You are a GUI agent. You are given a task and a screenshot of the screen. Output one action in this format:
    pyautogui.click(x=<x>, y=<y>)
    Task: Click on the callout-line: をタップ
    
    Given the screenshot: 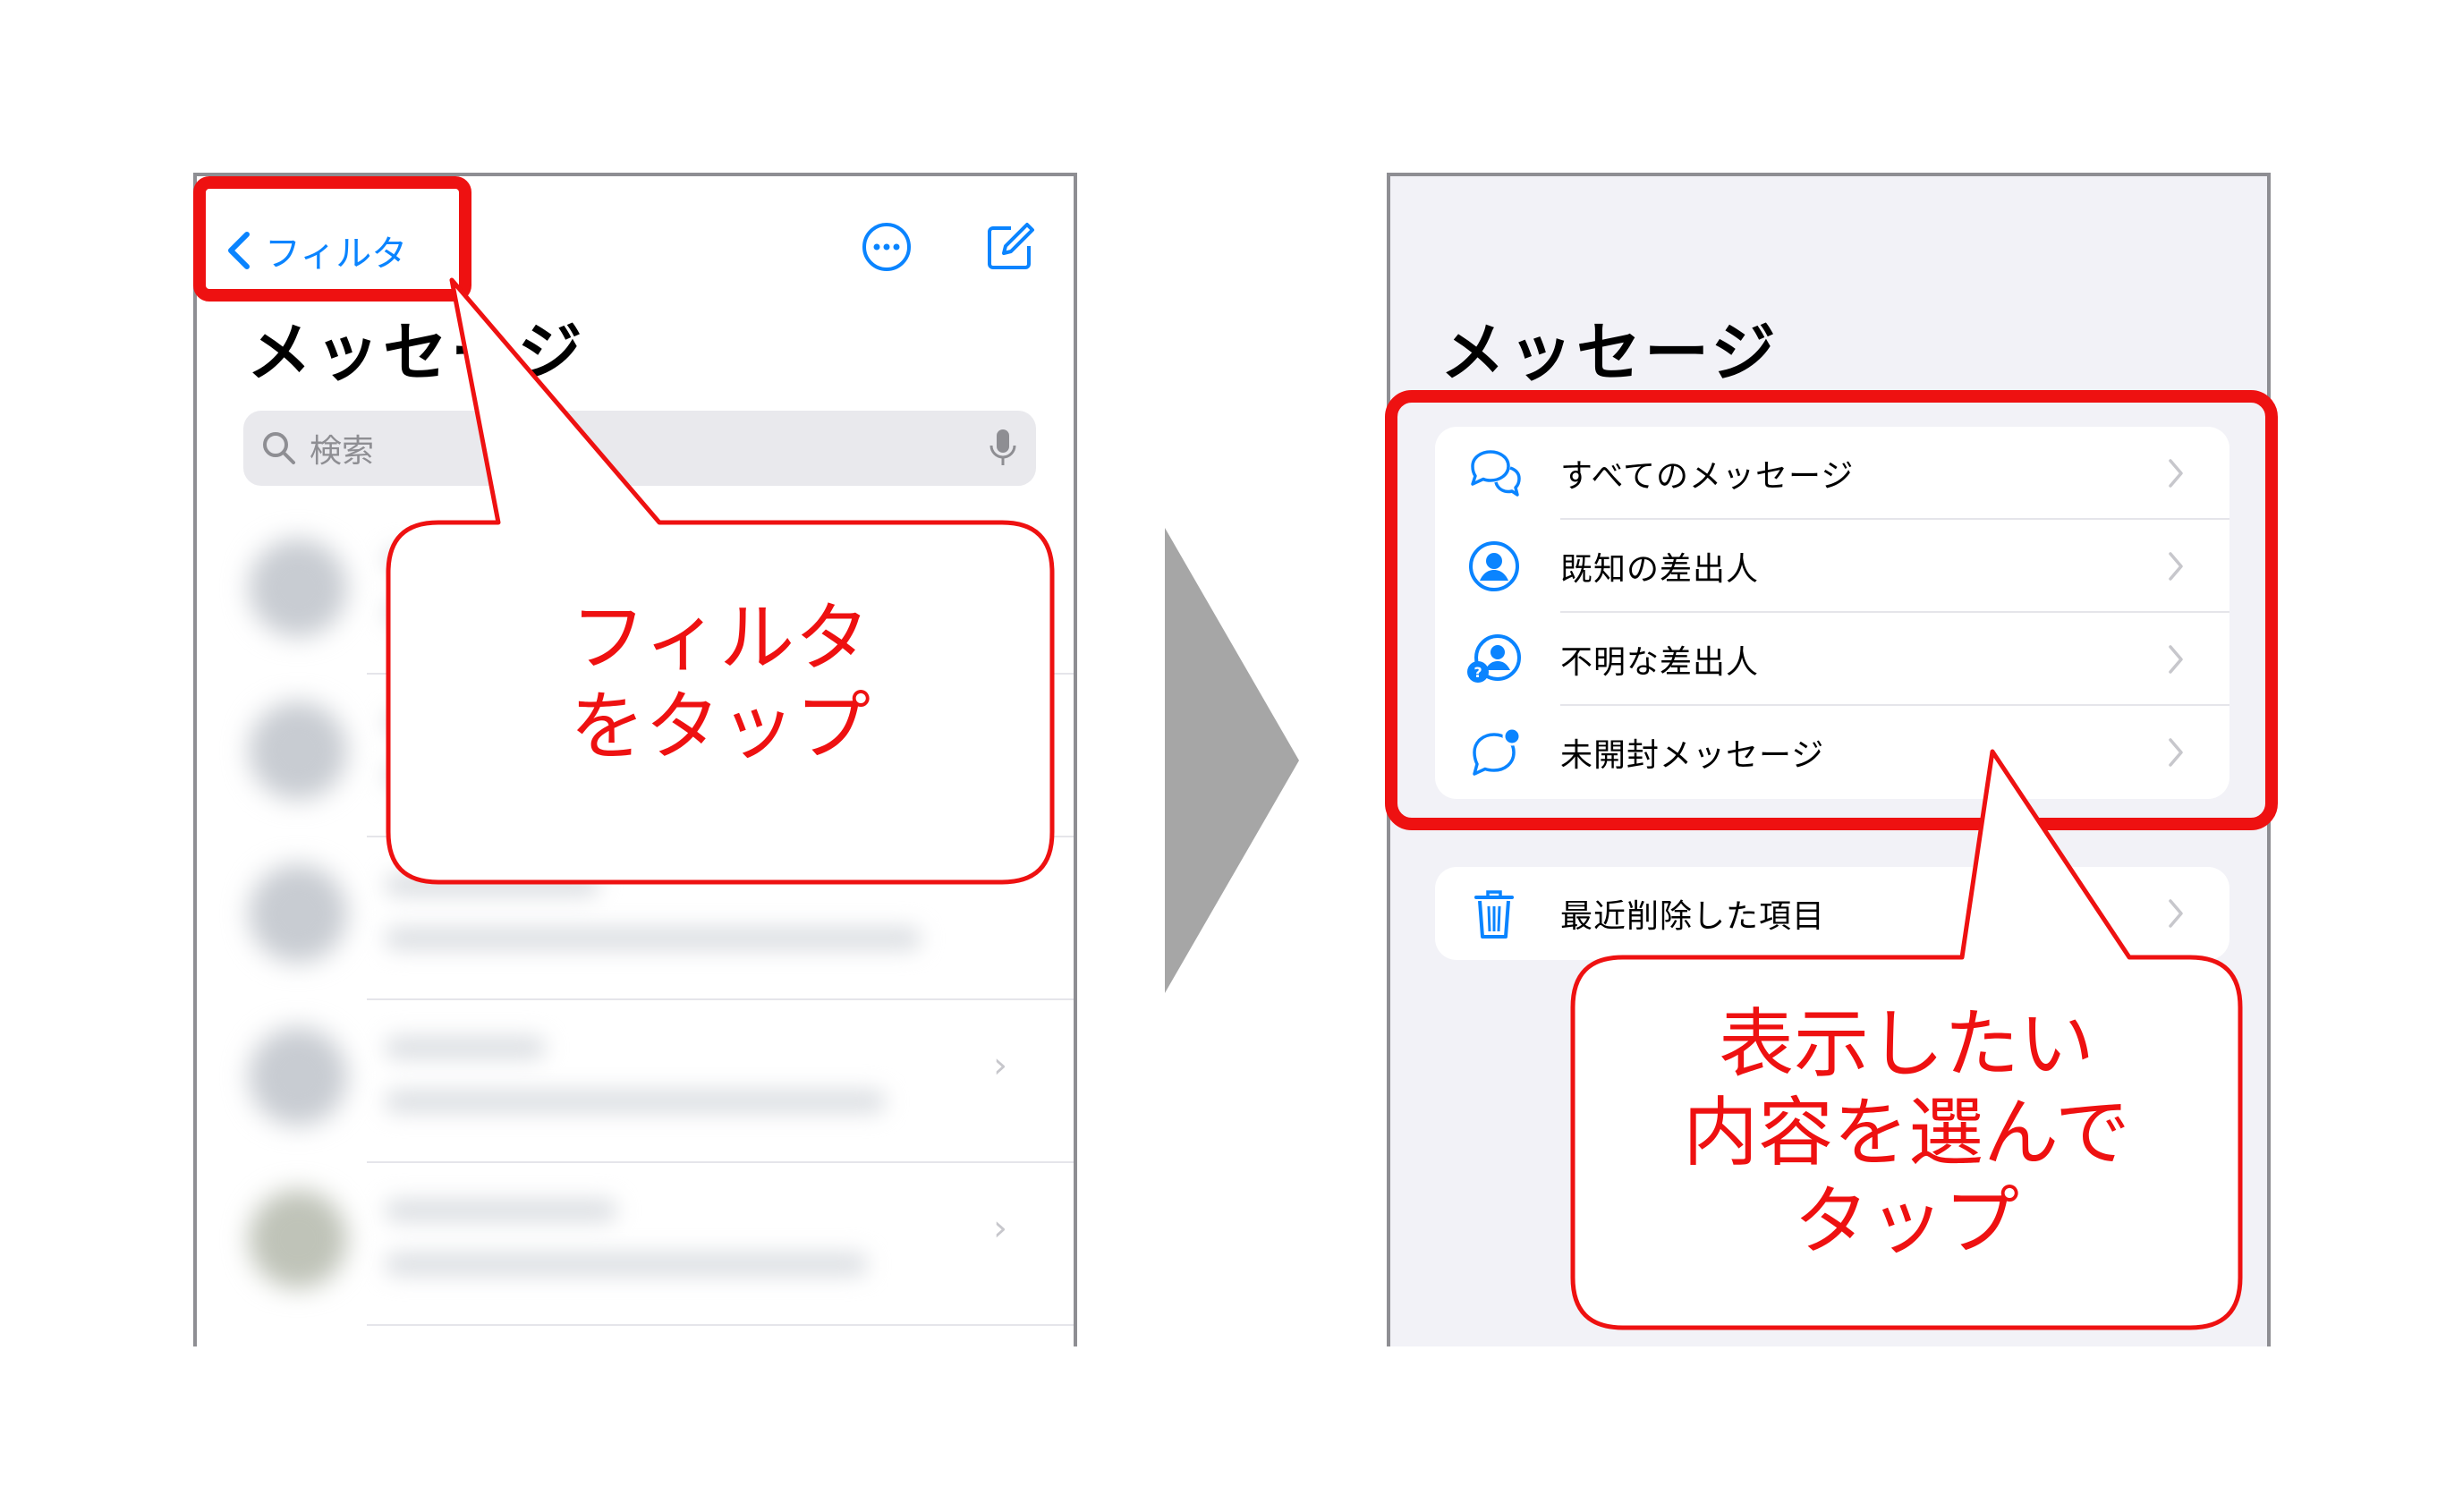 What is the action you would take?
    pyautogui.click(x=720, y=727)
    